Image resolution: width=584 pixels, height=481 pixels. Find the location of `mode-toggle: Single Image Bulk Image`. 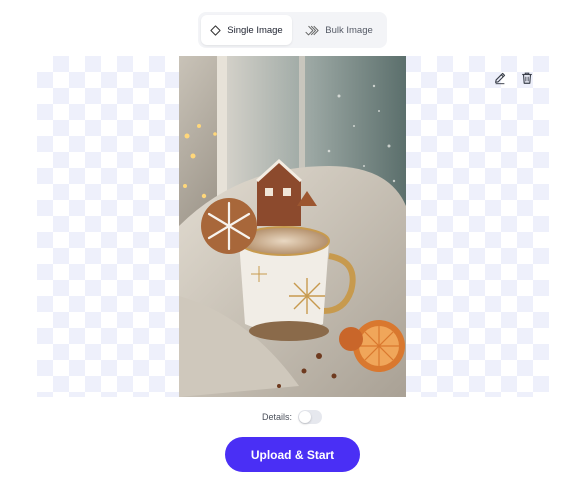

mode-toggle: Single Image Bulk Image is located at coordinates (292, 30).